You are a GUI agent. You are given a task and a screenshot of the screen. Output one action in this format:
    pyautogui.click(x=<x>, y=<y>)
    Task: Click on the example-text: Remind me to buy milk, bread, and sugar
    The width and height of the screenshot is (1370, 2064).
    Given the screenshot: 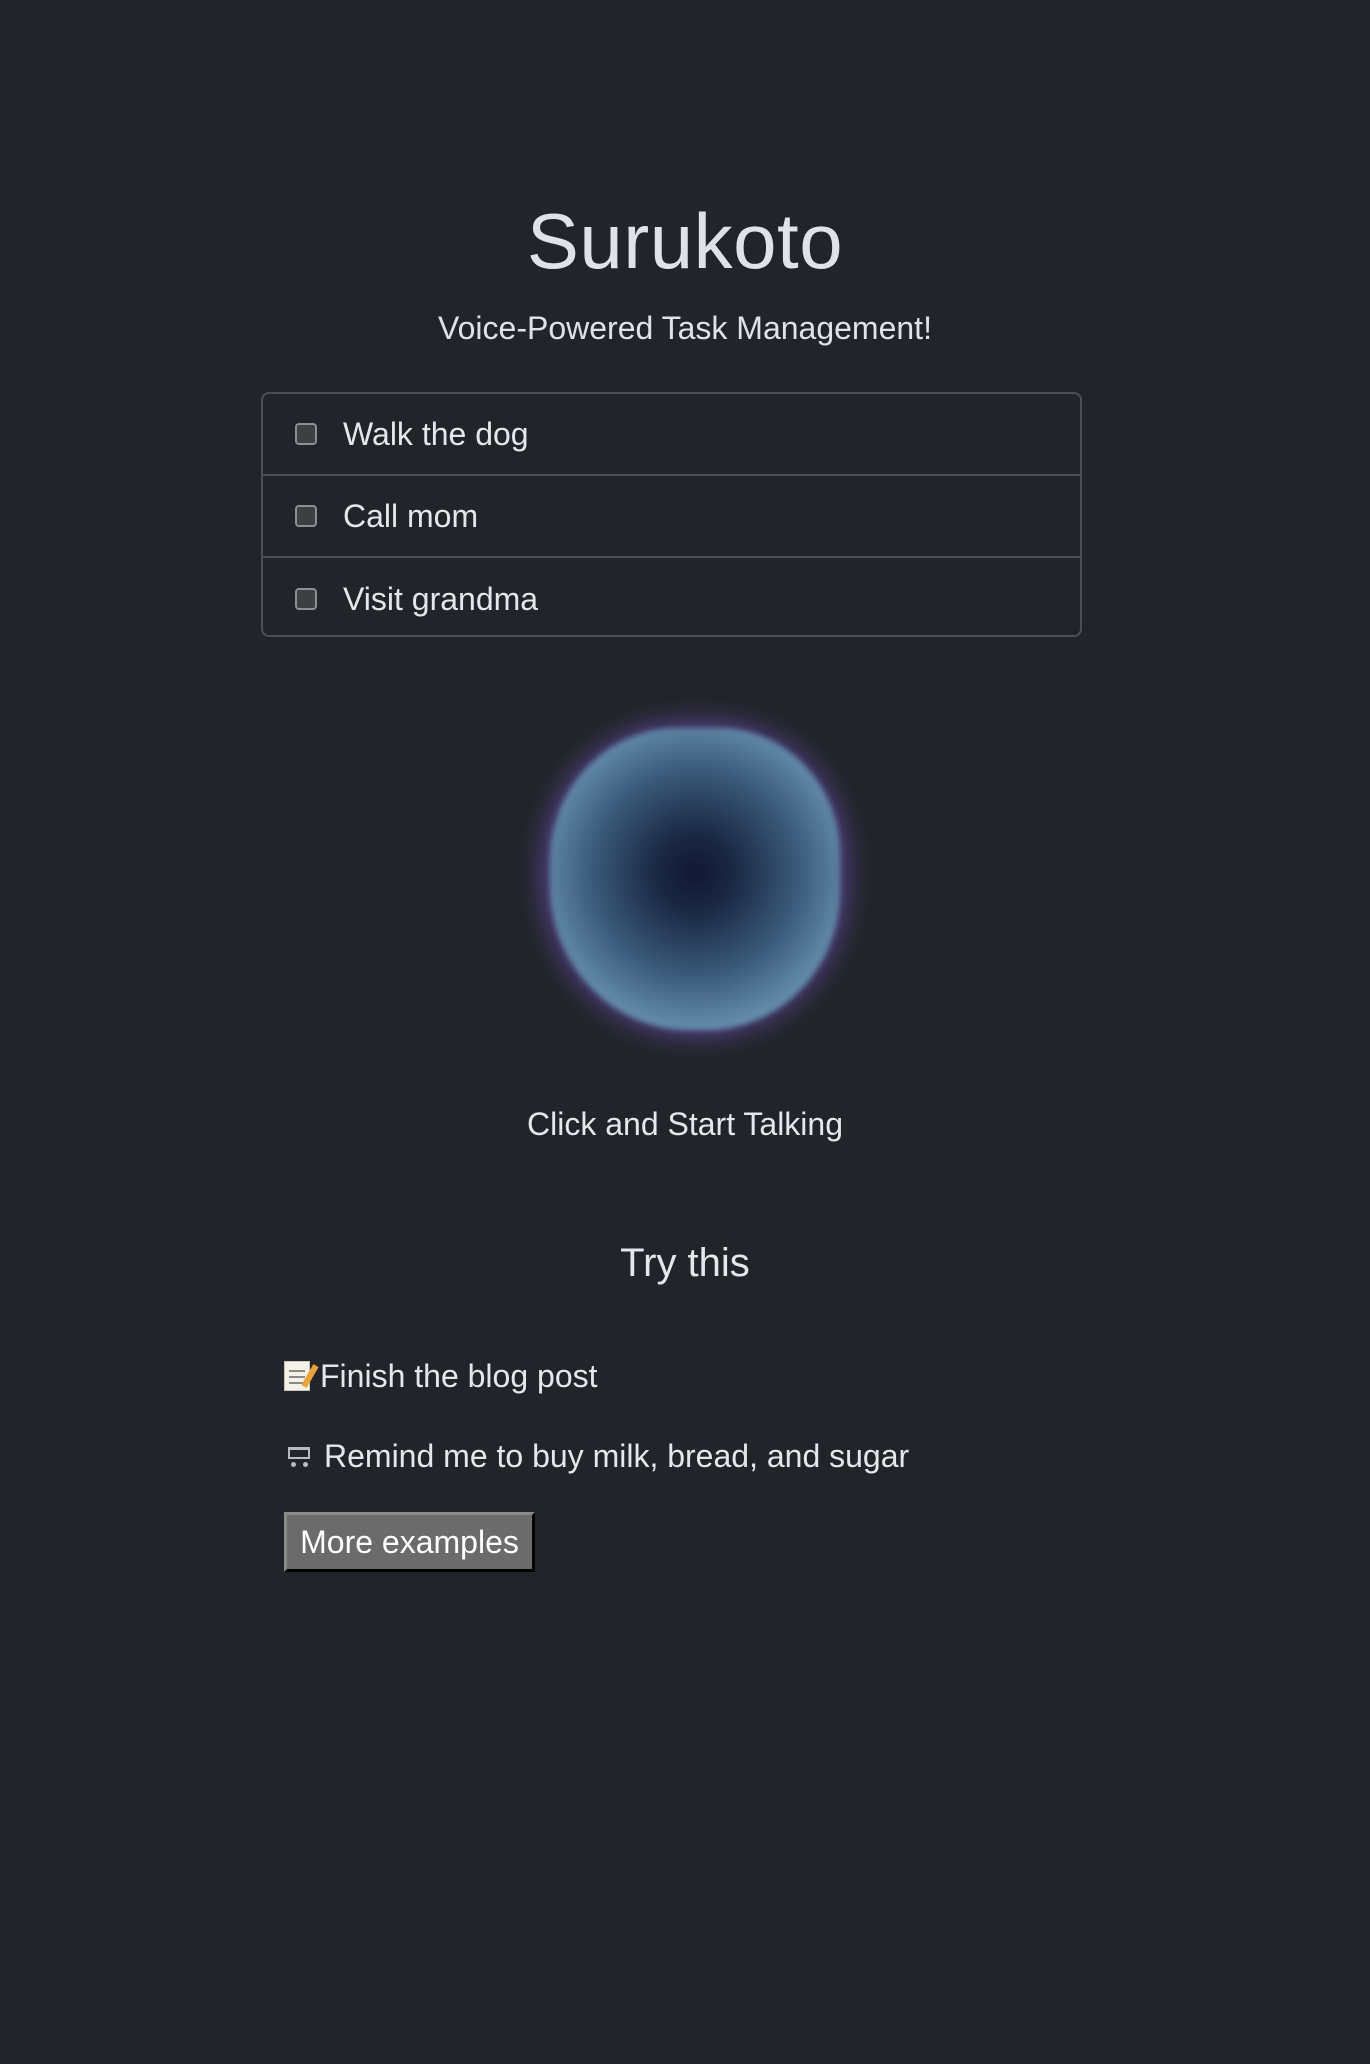 What is the action you would take?
    pyautogui.click(x=617, y=1456)
    